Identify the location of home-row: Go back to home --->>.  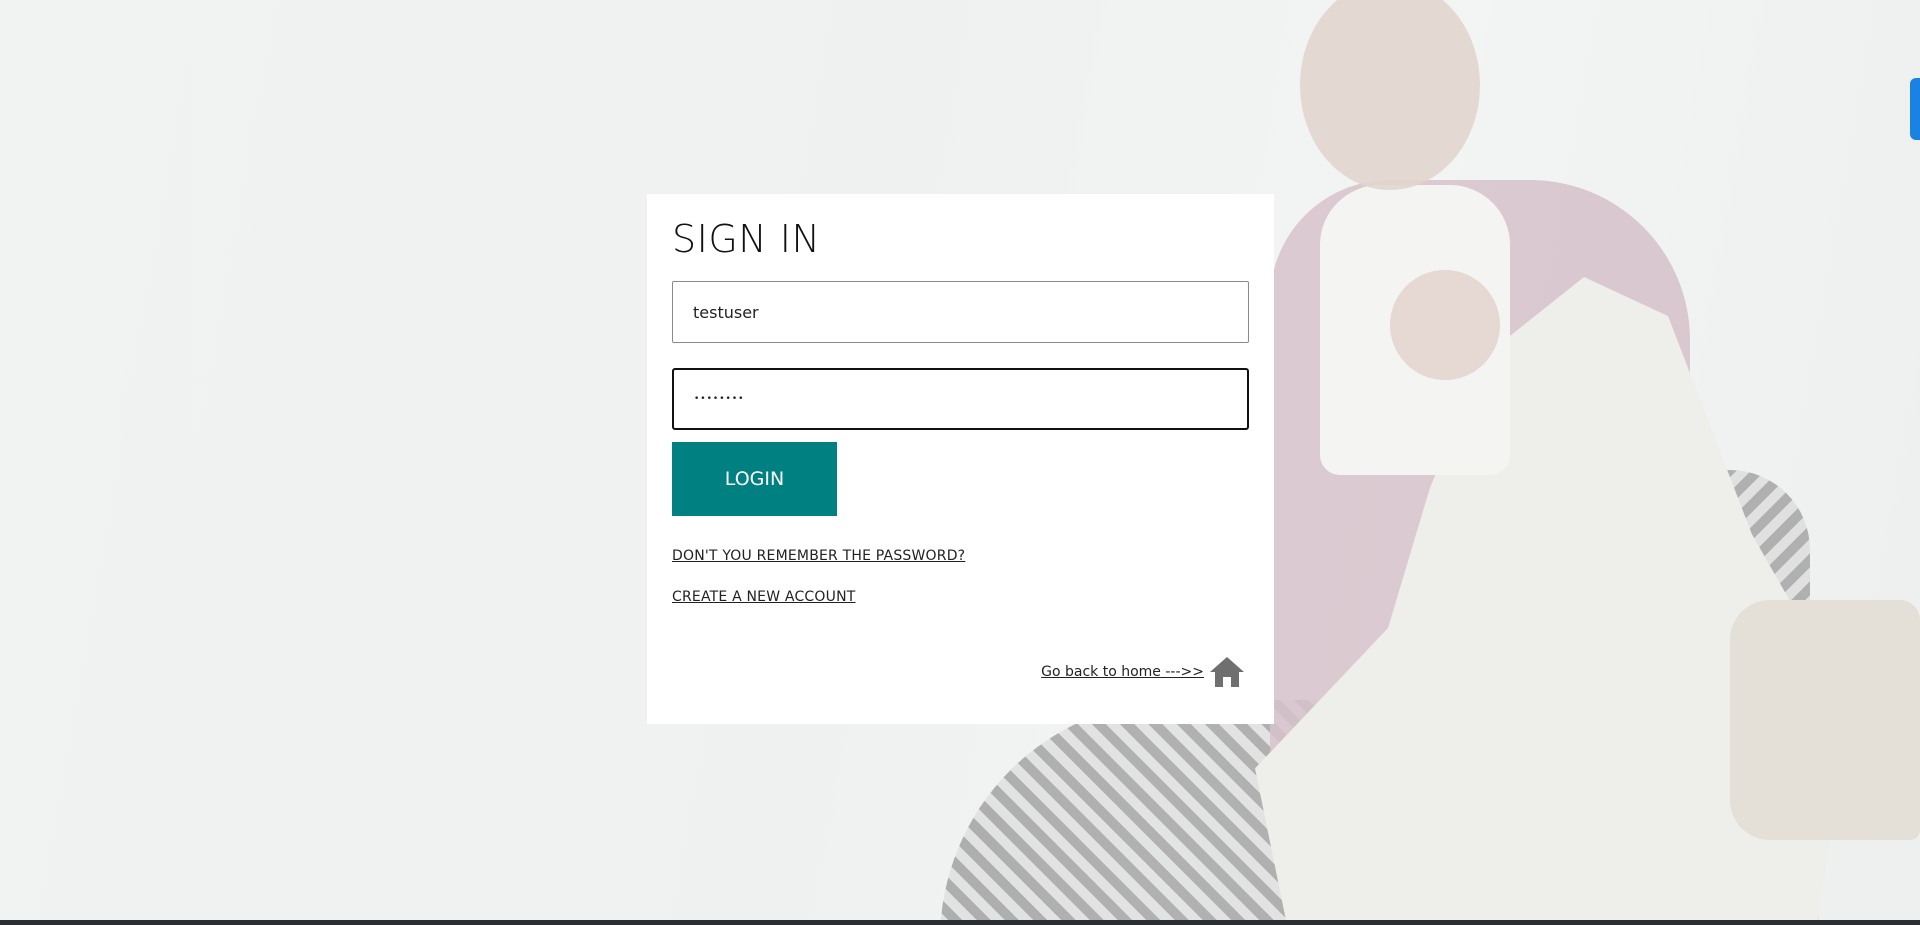
(1143, 672).